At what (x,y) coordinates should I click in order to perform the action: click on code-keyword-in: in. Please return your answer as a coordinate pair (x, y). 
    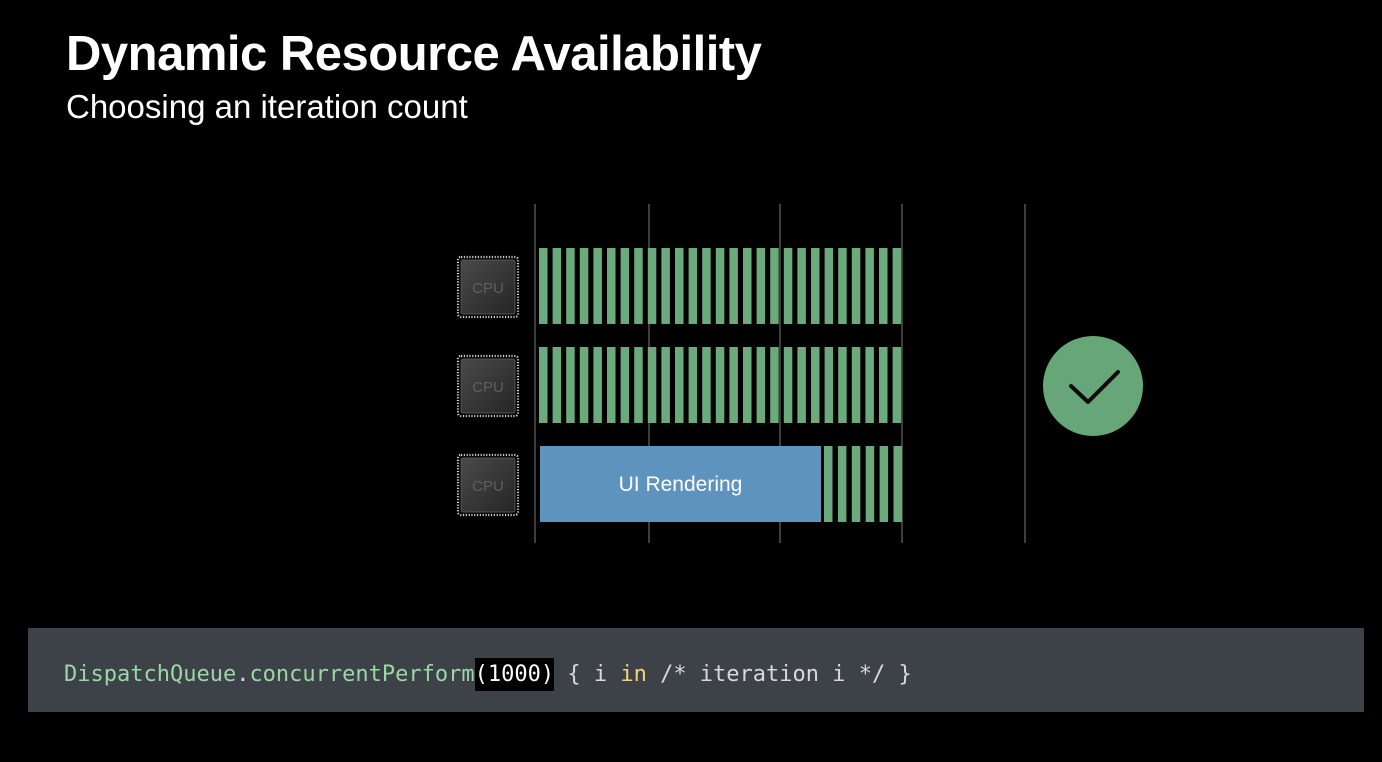
    Looking at the image, I should click on (633, 674).